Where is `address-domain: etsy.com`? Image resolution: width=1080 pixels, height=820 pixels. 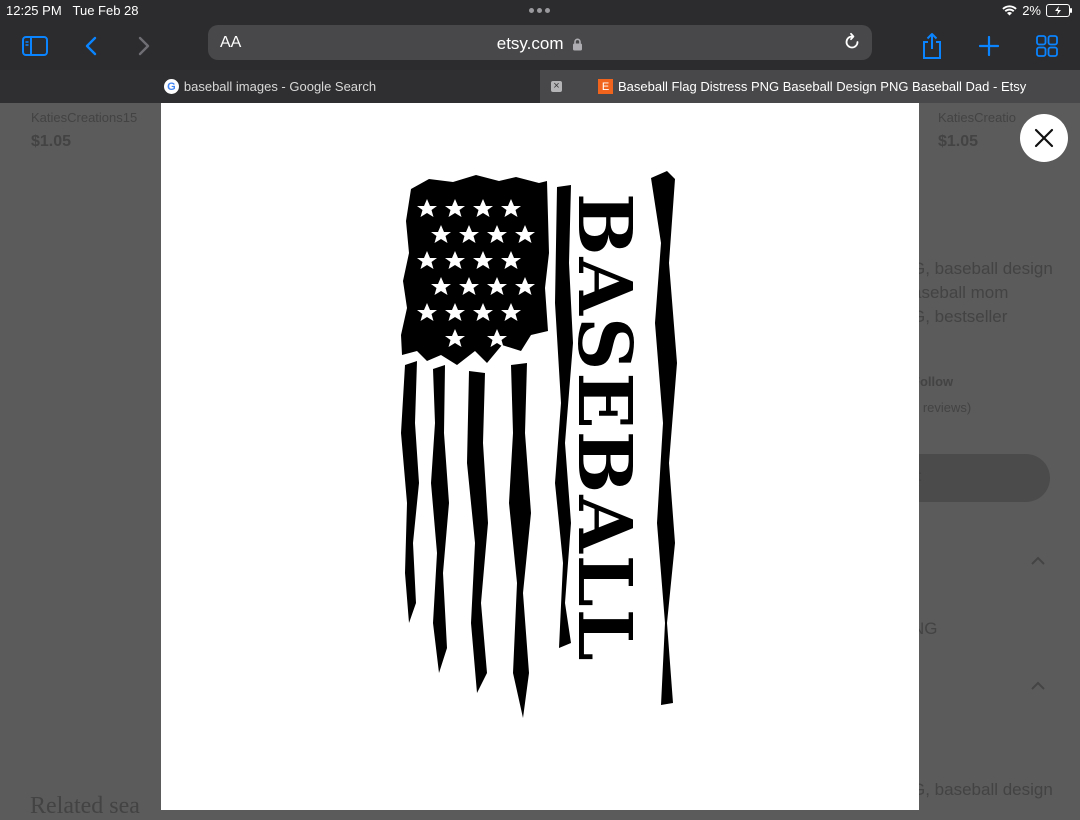
address-domain: etsy.com is located at coordinates (540, 44).